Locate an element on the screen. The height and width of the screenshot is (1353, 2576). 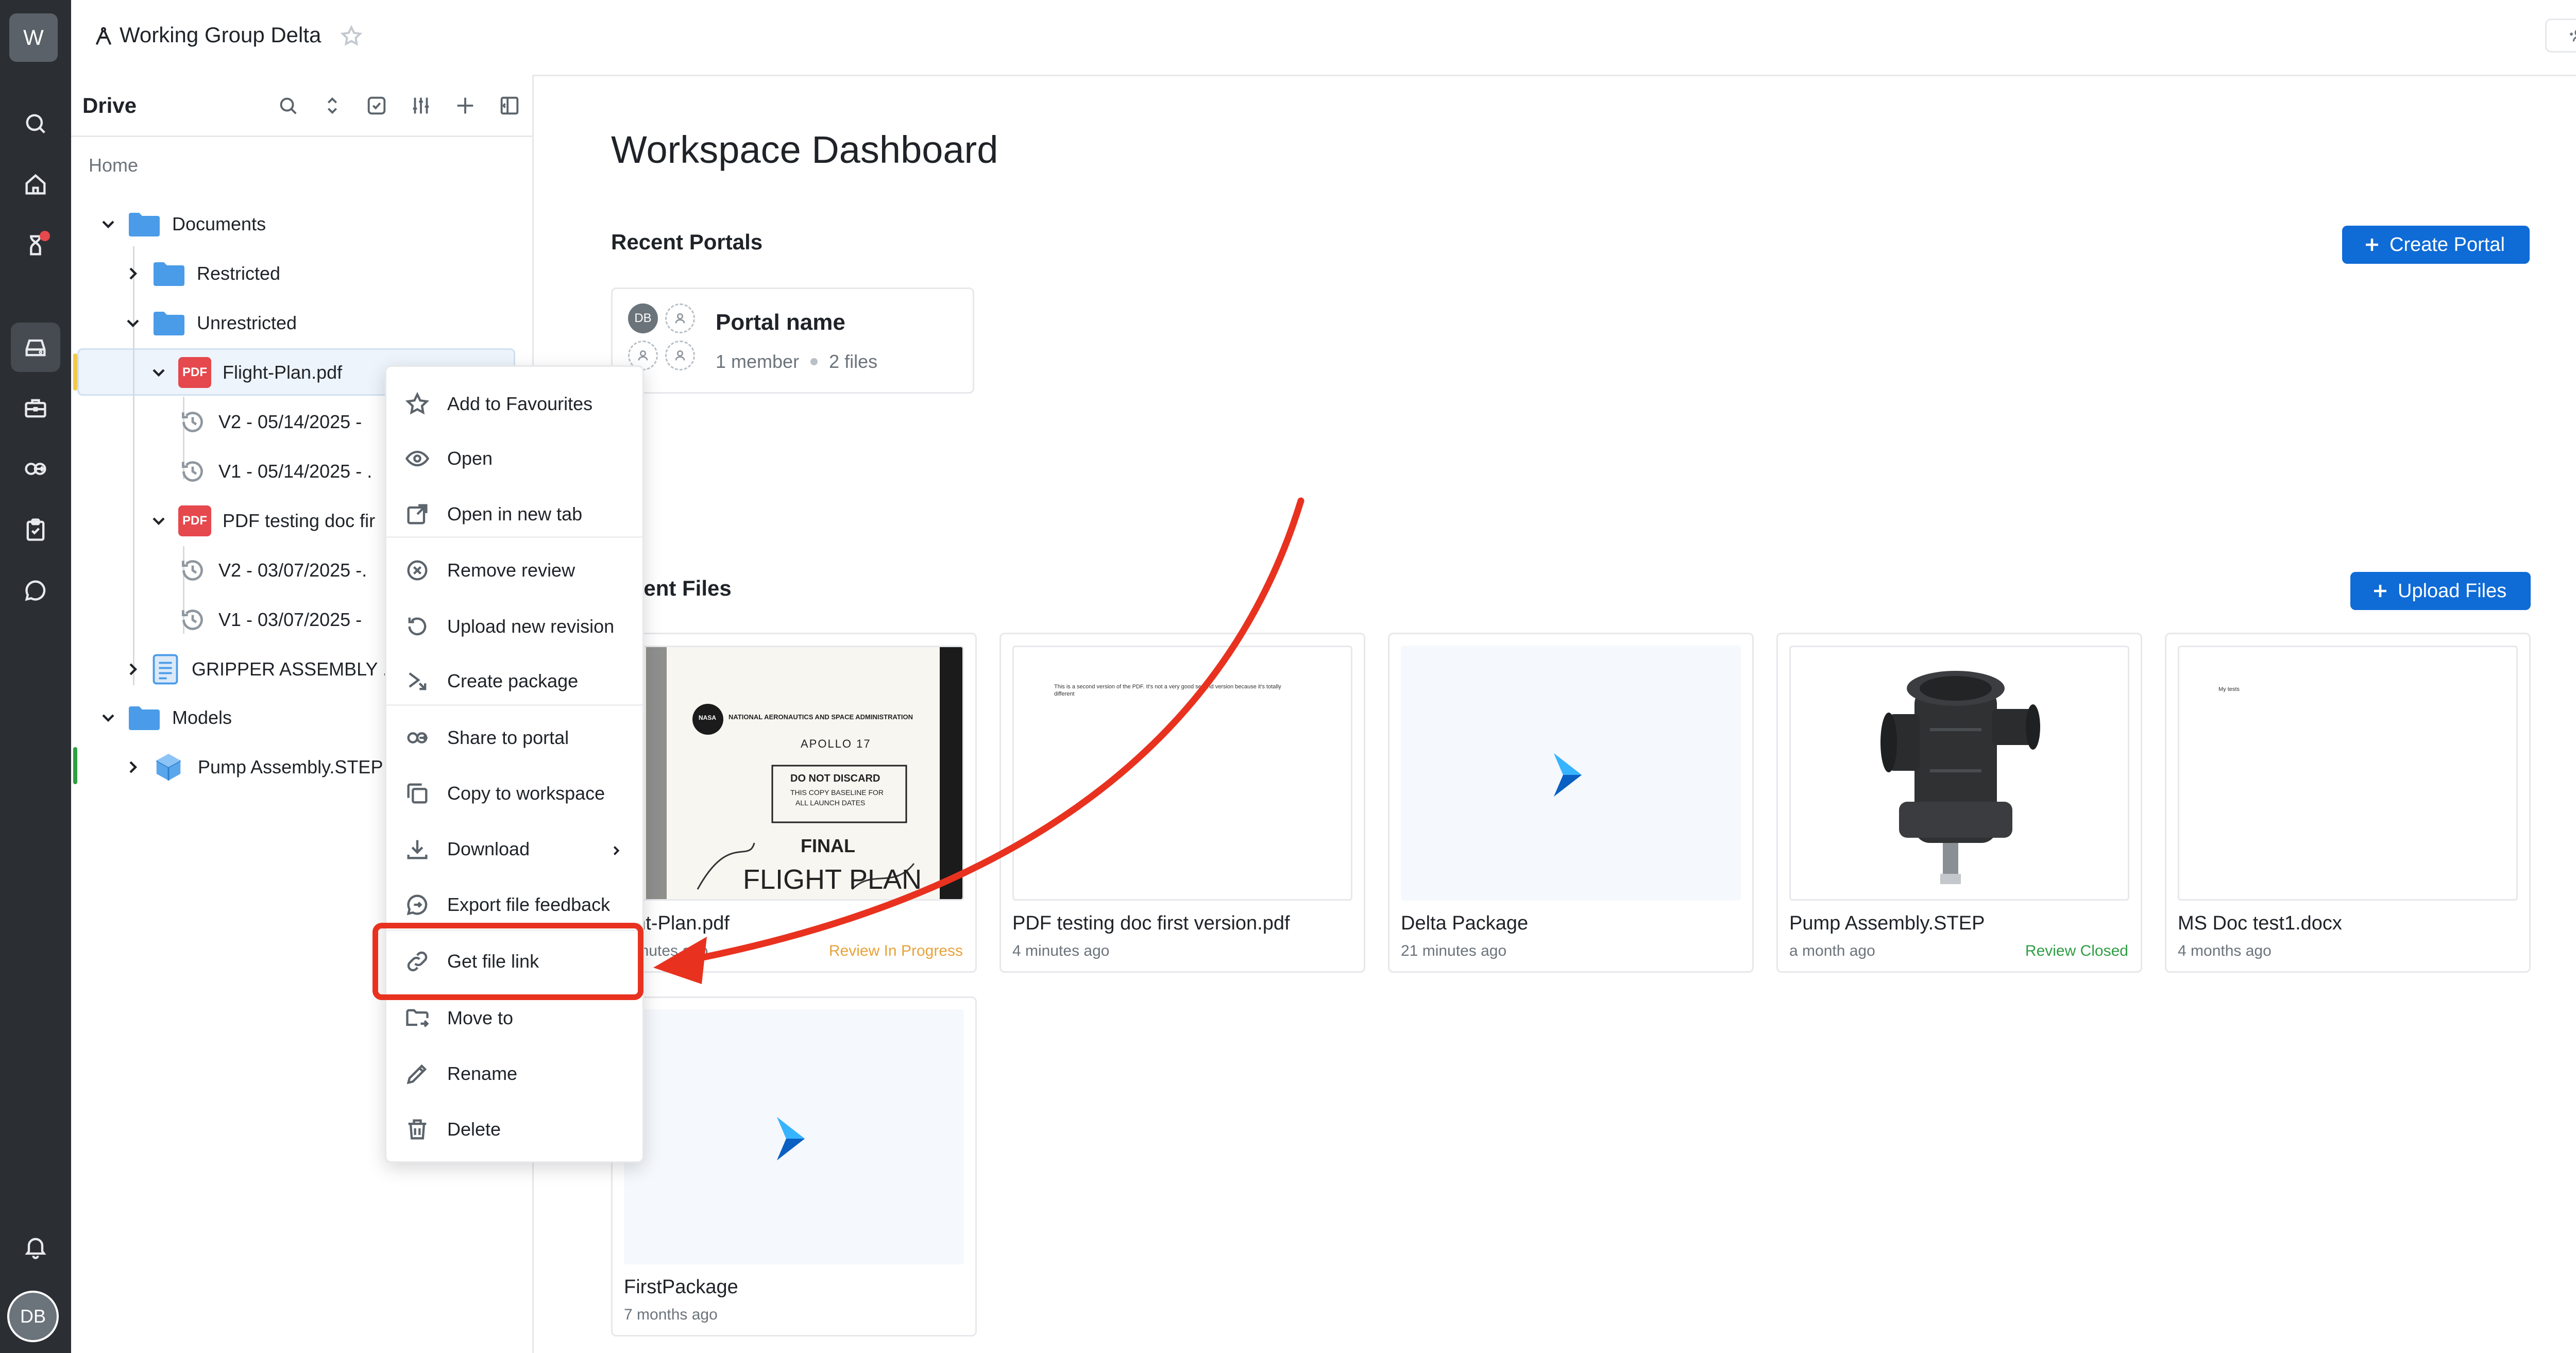
rail-clipboard-button is located at coordinates (35, 529).